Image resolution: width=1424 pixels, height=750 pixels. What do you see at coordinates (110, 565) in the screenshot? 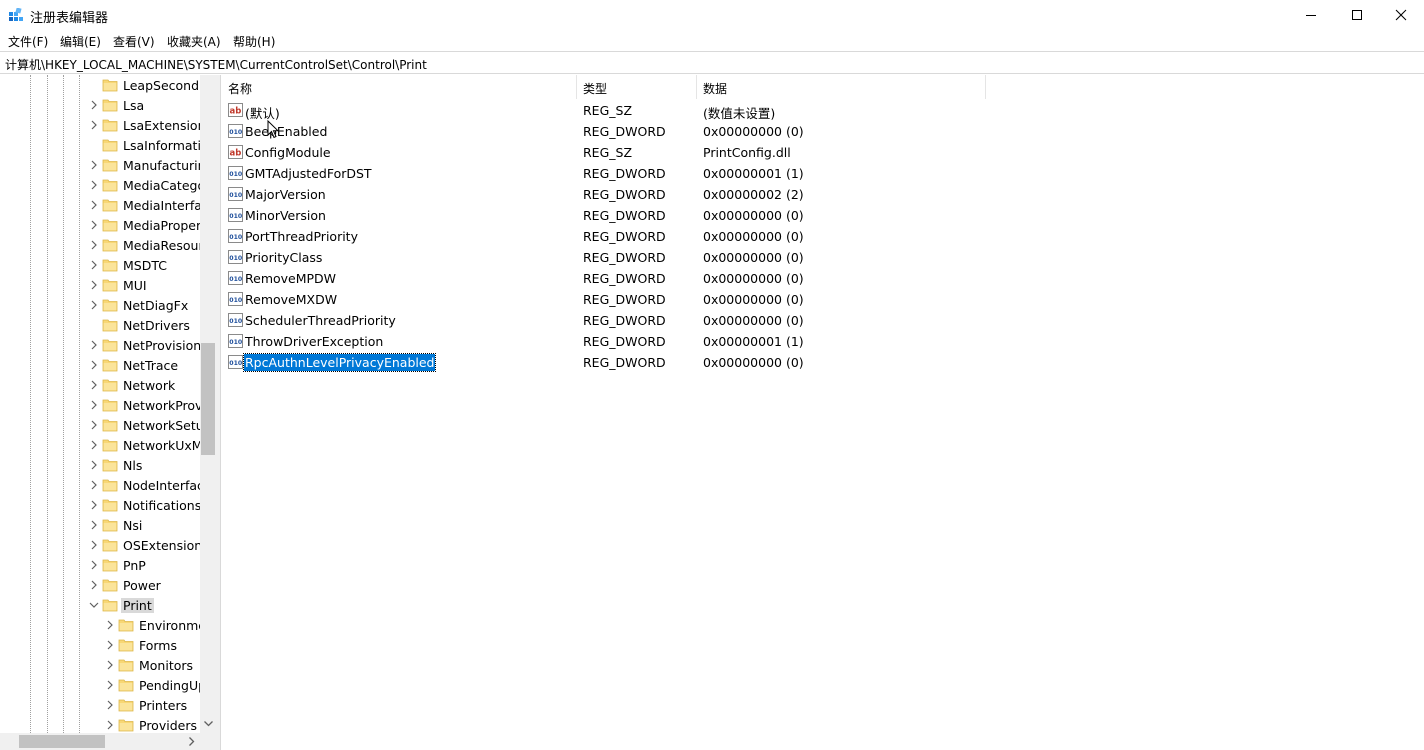
I see `folder-icon` at bounding box center [110, 565].